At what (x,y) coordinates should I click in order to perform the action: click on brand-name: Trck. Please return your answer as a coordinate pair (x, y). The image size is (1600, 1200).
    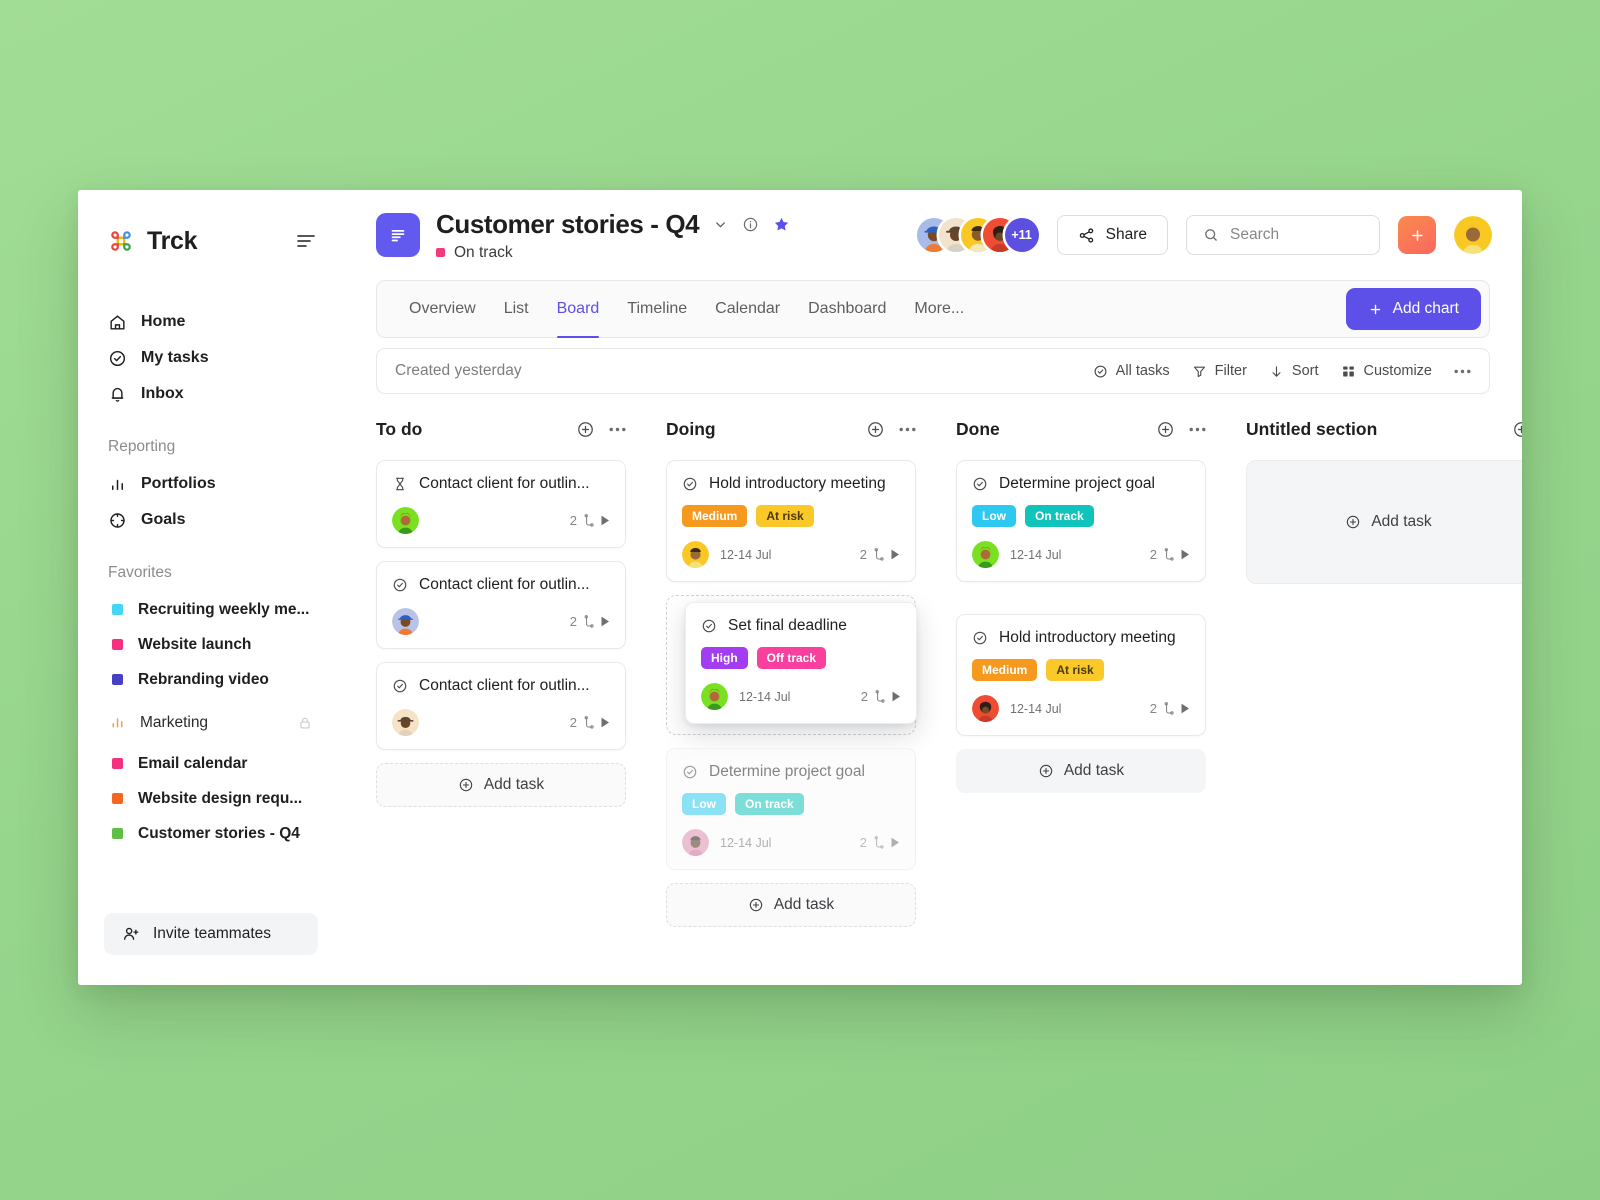
    Looking at the image, I should click on (172, 240).